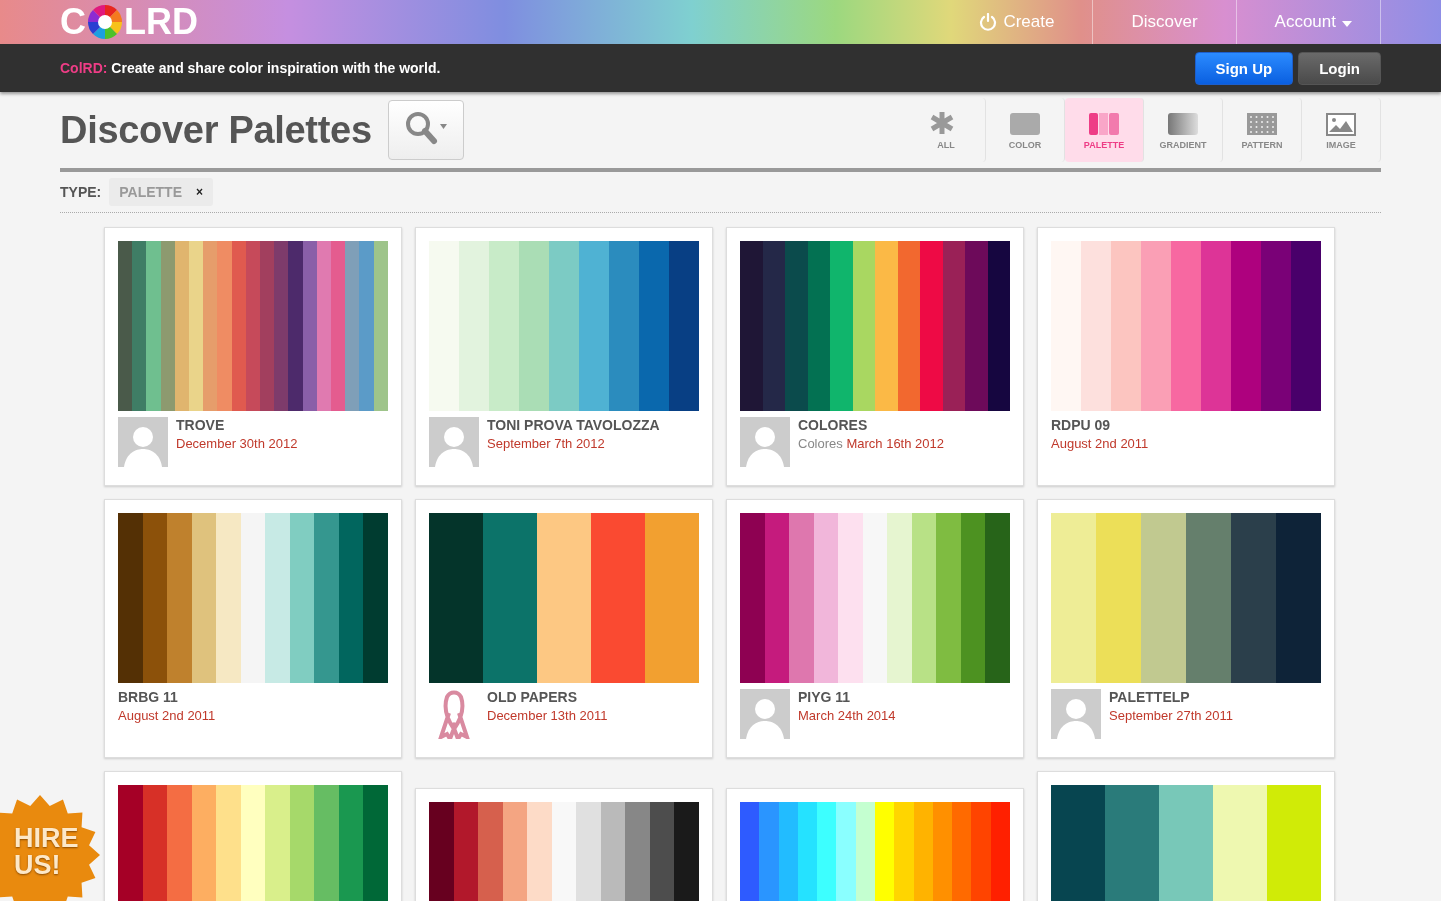 This screenshot has height=901, width=1441. What do you see at coordinates (1100, 425) in the screenshot?
I see `palette-title: RDPU 09` at bounding box center [1100, 425].